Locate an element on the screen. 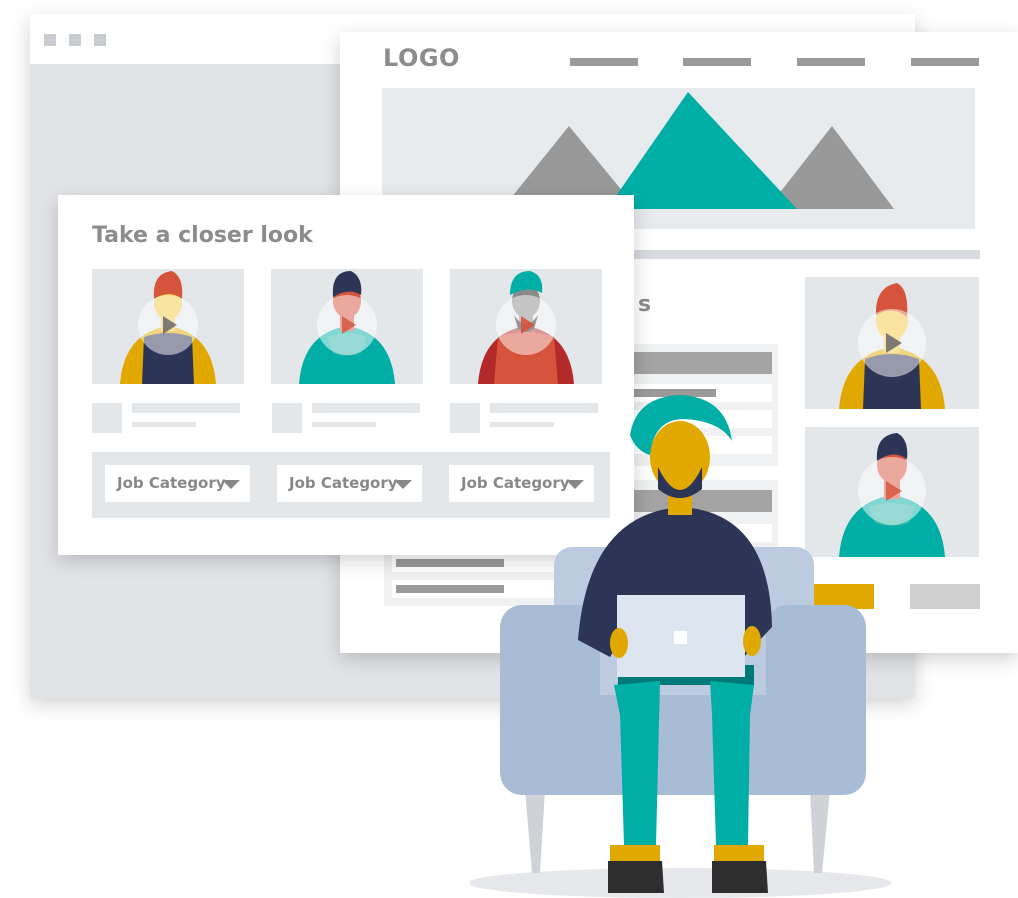  logo: LOGO is located at coordinates (421, 58).